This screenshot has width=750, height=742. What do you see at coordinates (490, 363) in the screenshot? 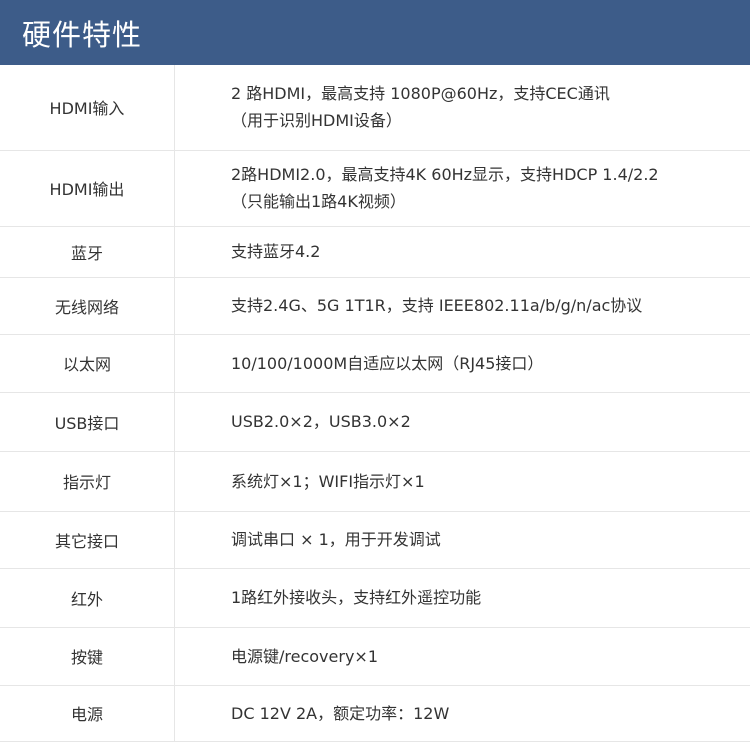
I see `row-value-line: 10/100/1000M自适应以太网（RJ45接口）` at bounding box center [490, 363].